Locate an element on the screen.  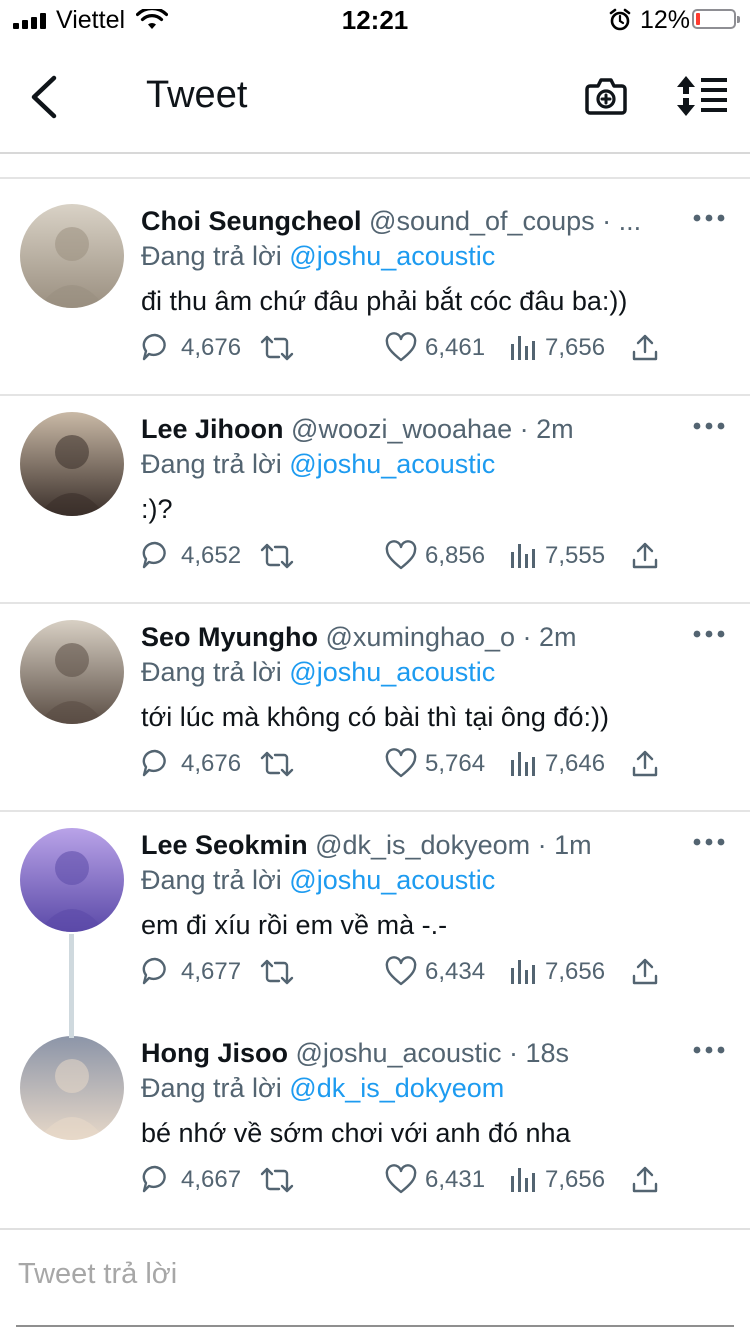
tweet-actions: 4,652 6,856 7,555 is located at coordinates (411, 556).